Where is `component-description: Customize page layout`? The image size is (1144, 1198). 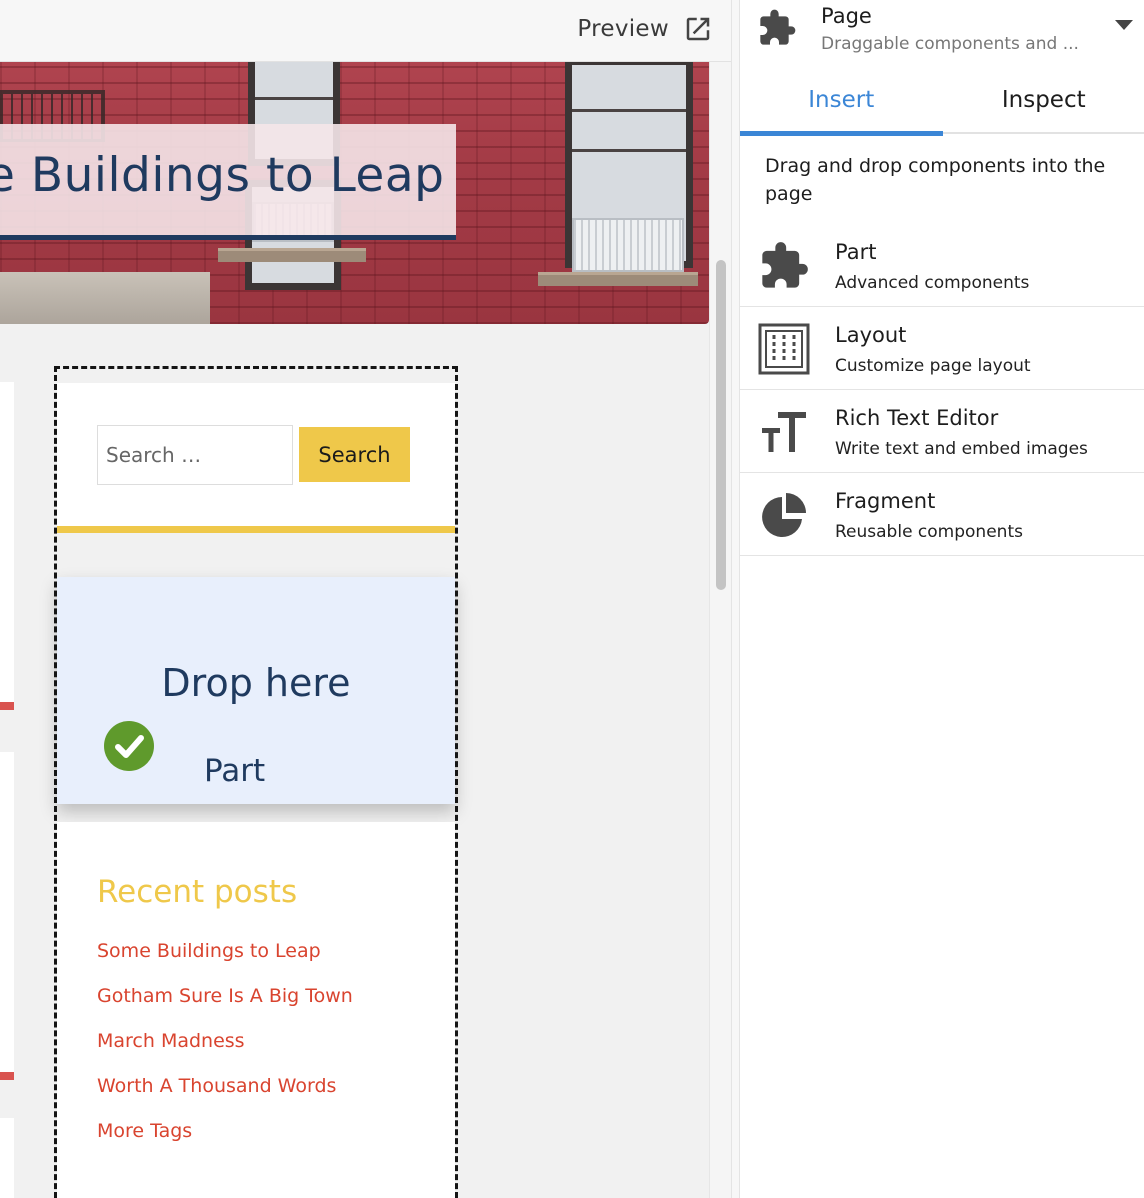
component-description: Customize page layout is located at coordinates (933, 366).